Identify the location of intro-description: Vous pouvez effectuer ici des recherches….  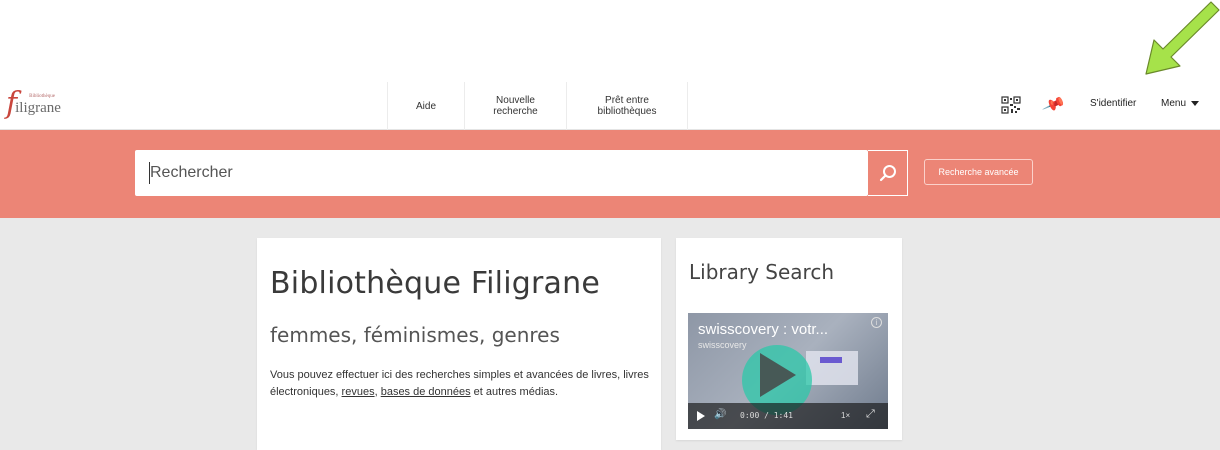
(465, 384).